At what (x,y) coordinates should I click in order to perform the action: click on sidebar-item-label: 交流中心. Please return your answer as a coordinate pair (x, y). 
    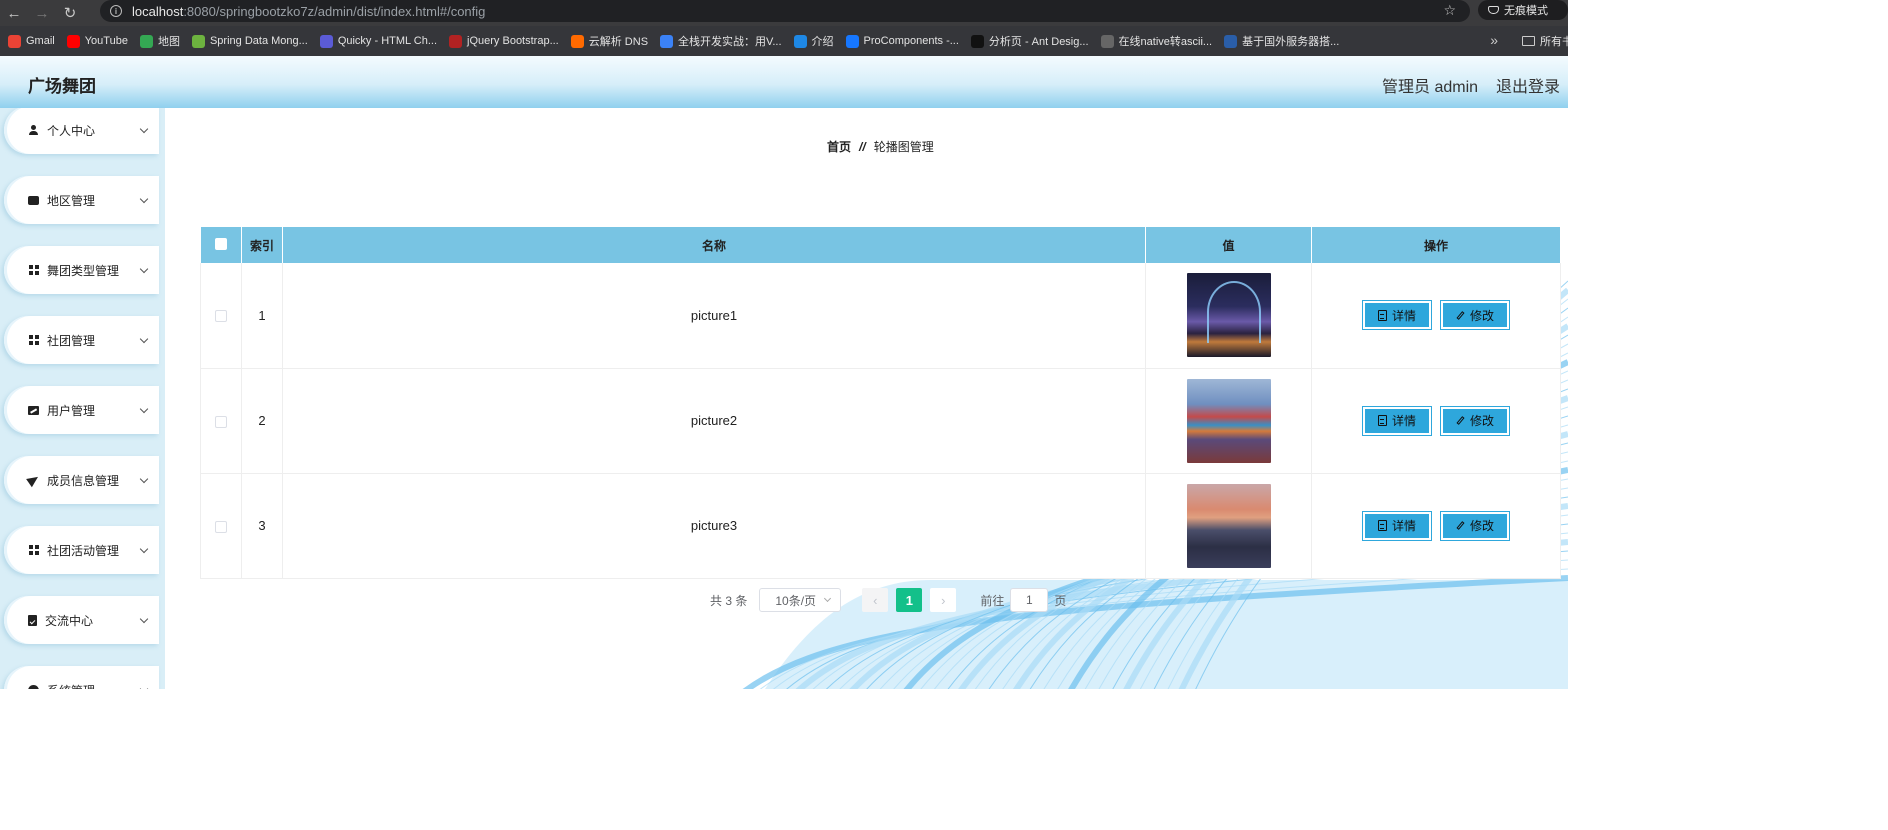
    Looking at the image, I should click on (69, 620).